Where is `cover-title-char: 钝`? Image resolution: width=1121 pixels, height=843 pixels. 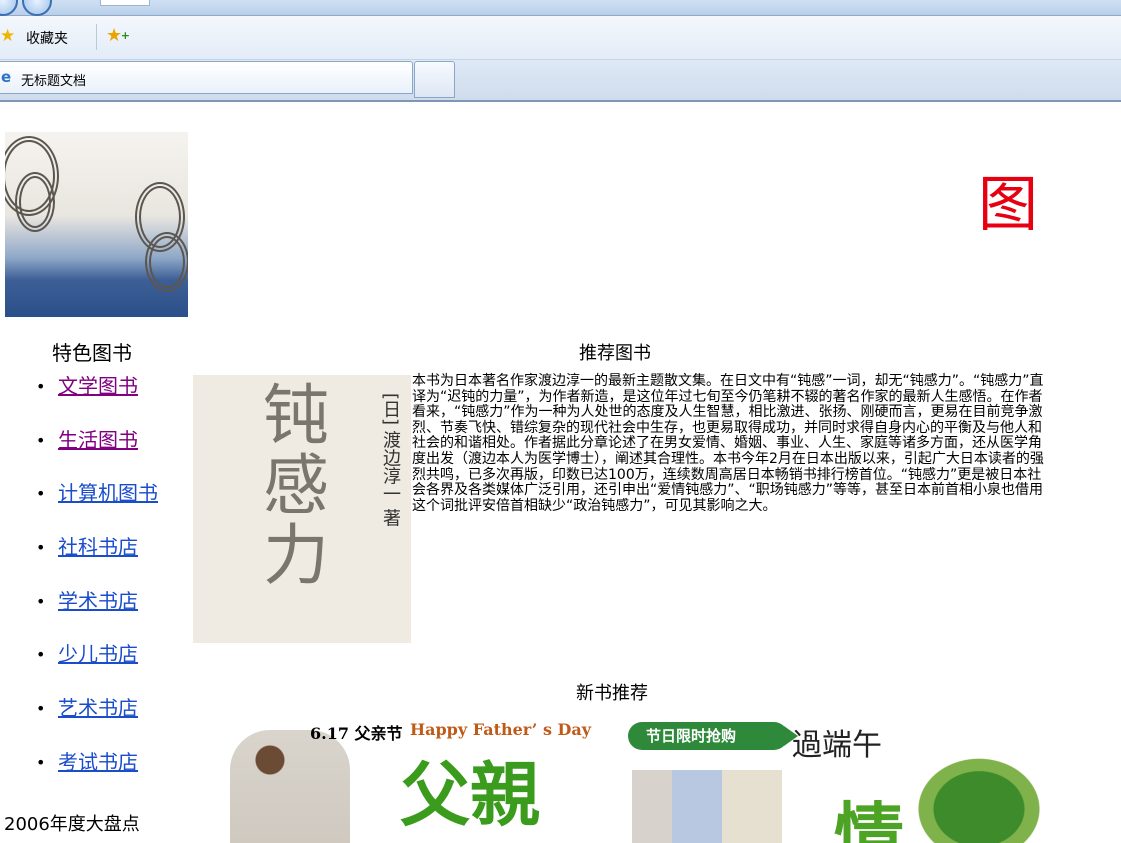 cover-title-char: 钝 is located at coordinates (296, 415).